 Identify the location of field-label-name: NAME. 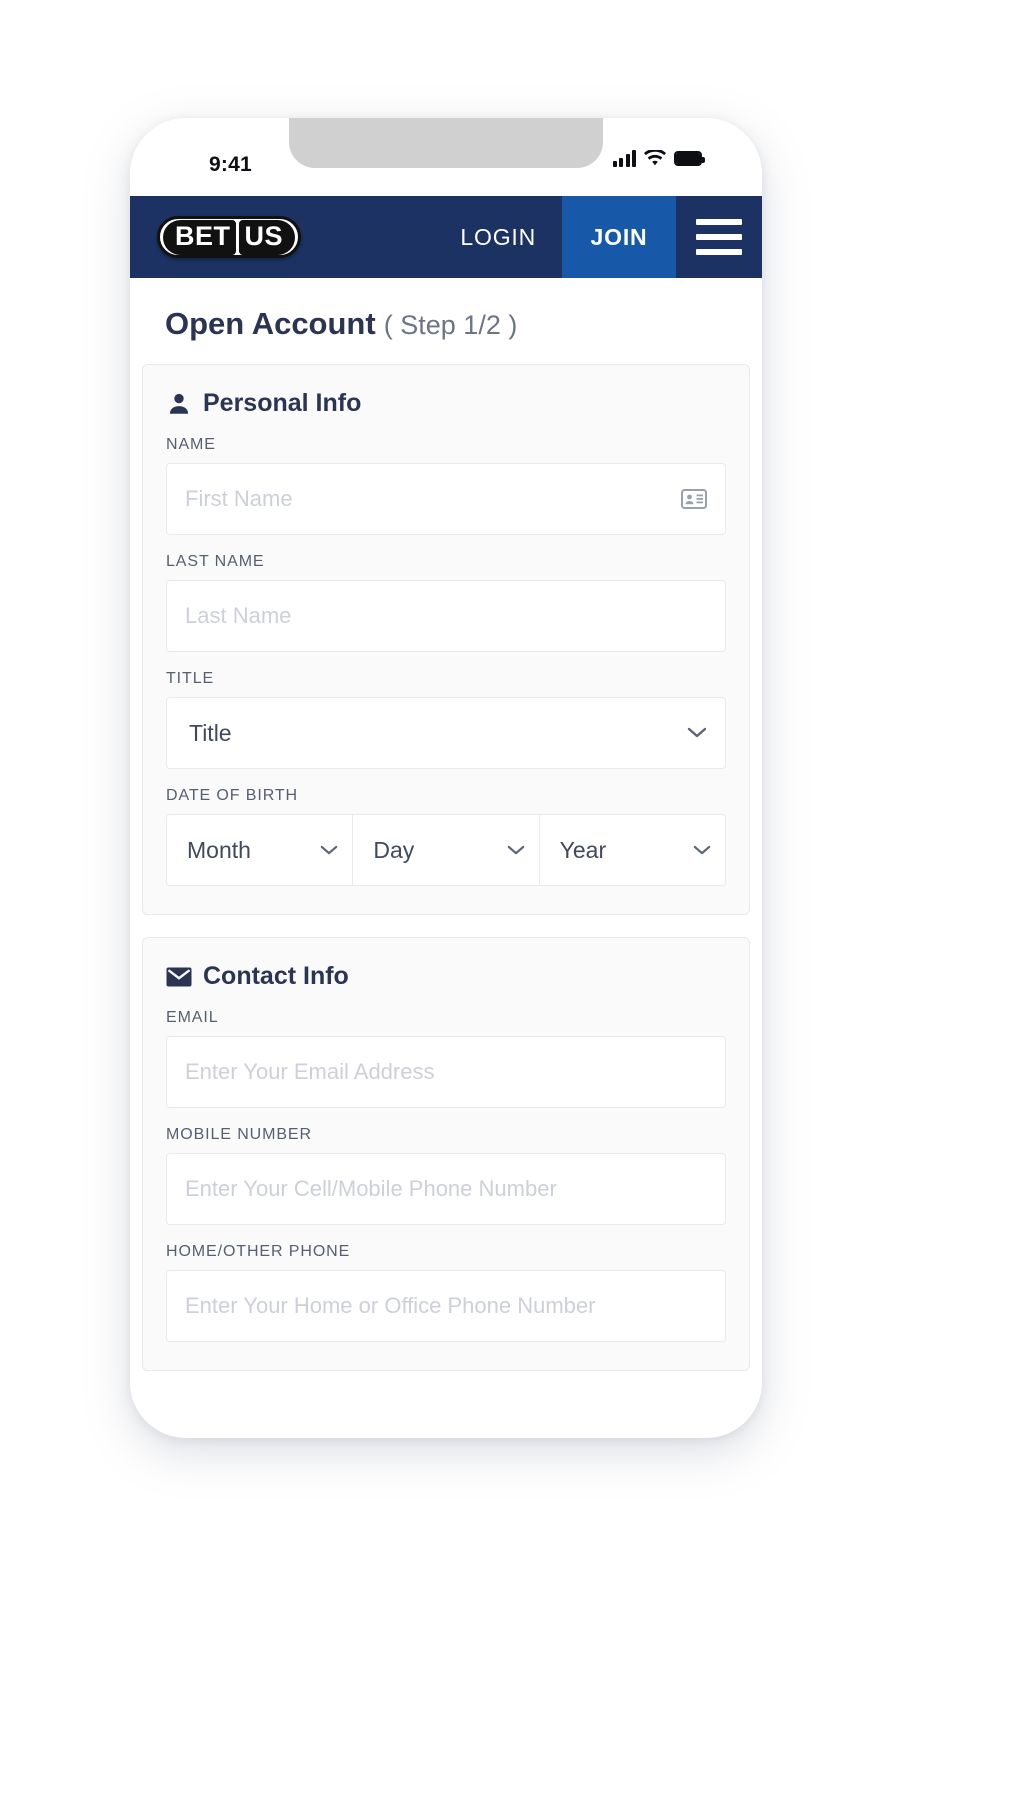
(191, 444).